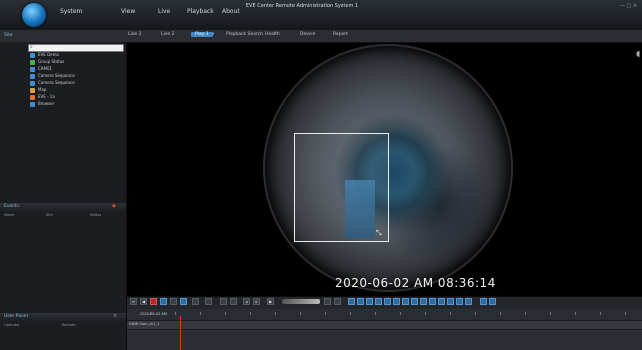 The image size is (642, 350). I want to click on channel-8-button, so click(414, 301).